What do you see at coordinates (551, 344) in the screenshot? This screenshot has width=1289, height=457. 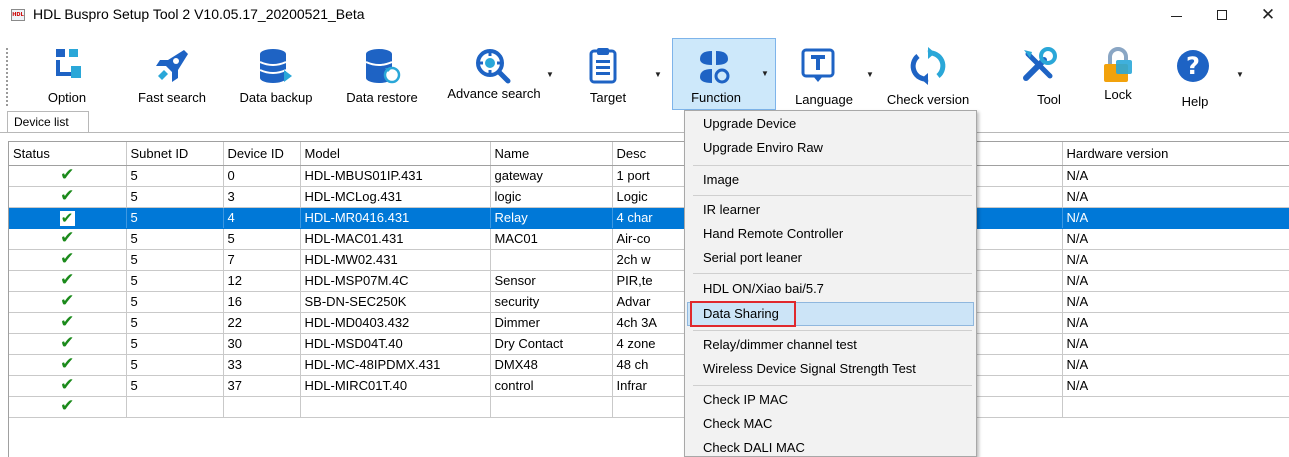 I see `name-cell: Dry Contact` at bounding box center [551, 344].